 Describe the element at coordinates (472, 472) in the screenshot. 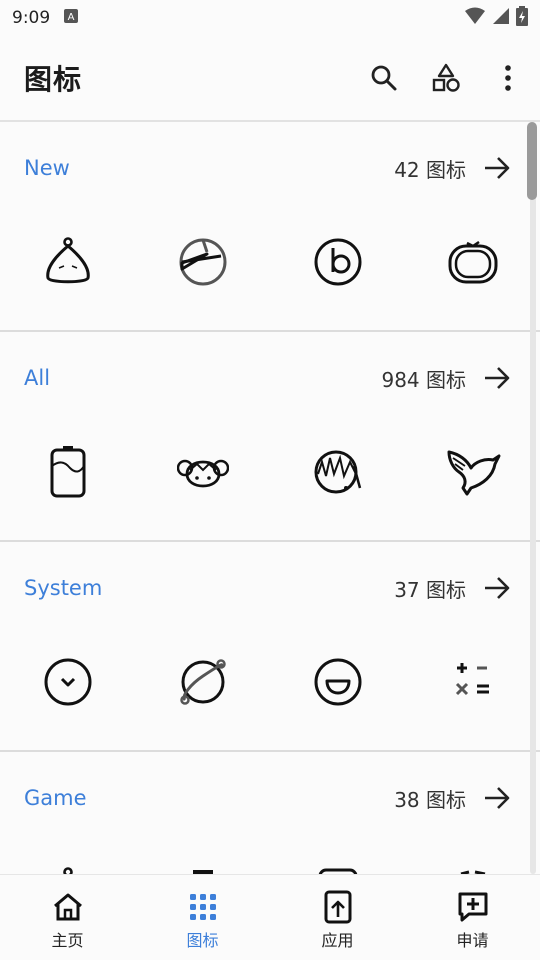

I see `dove-icon` at that location.